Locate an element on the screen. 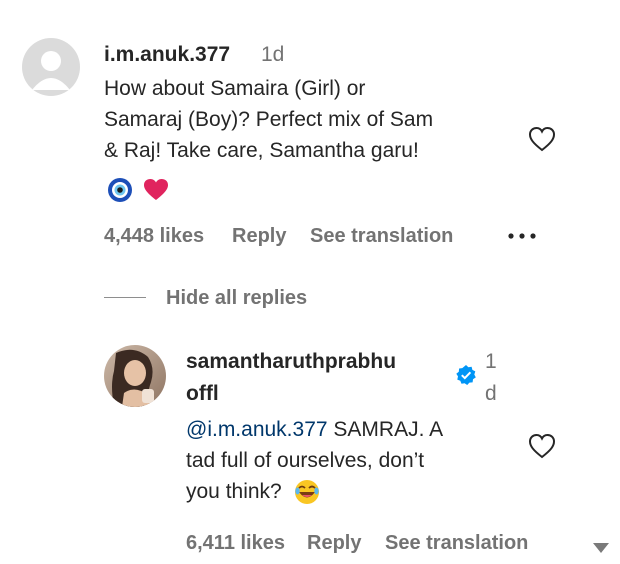  reply-text-line: @i.m.anuk.377 SAMRAJ. A is located at coordinates (314, 429).